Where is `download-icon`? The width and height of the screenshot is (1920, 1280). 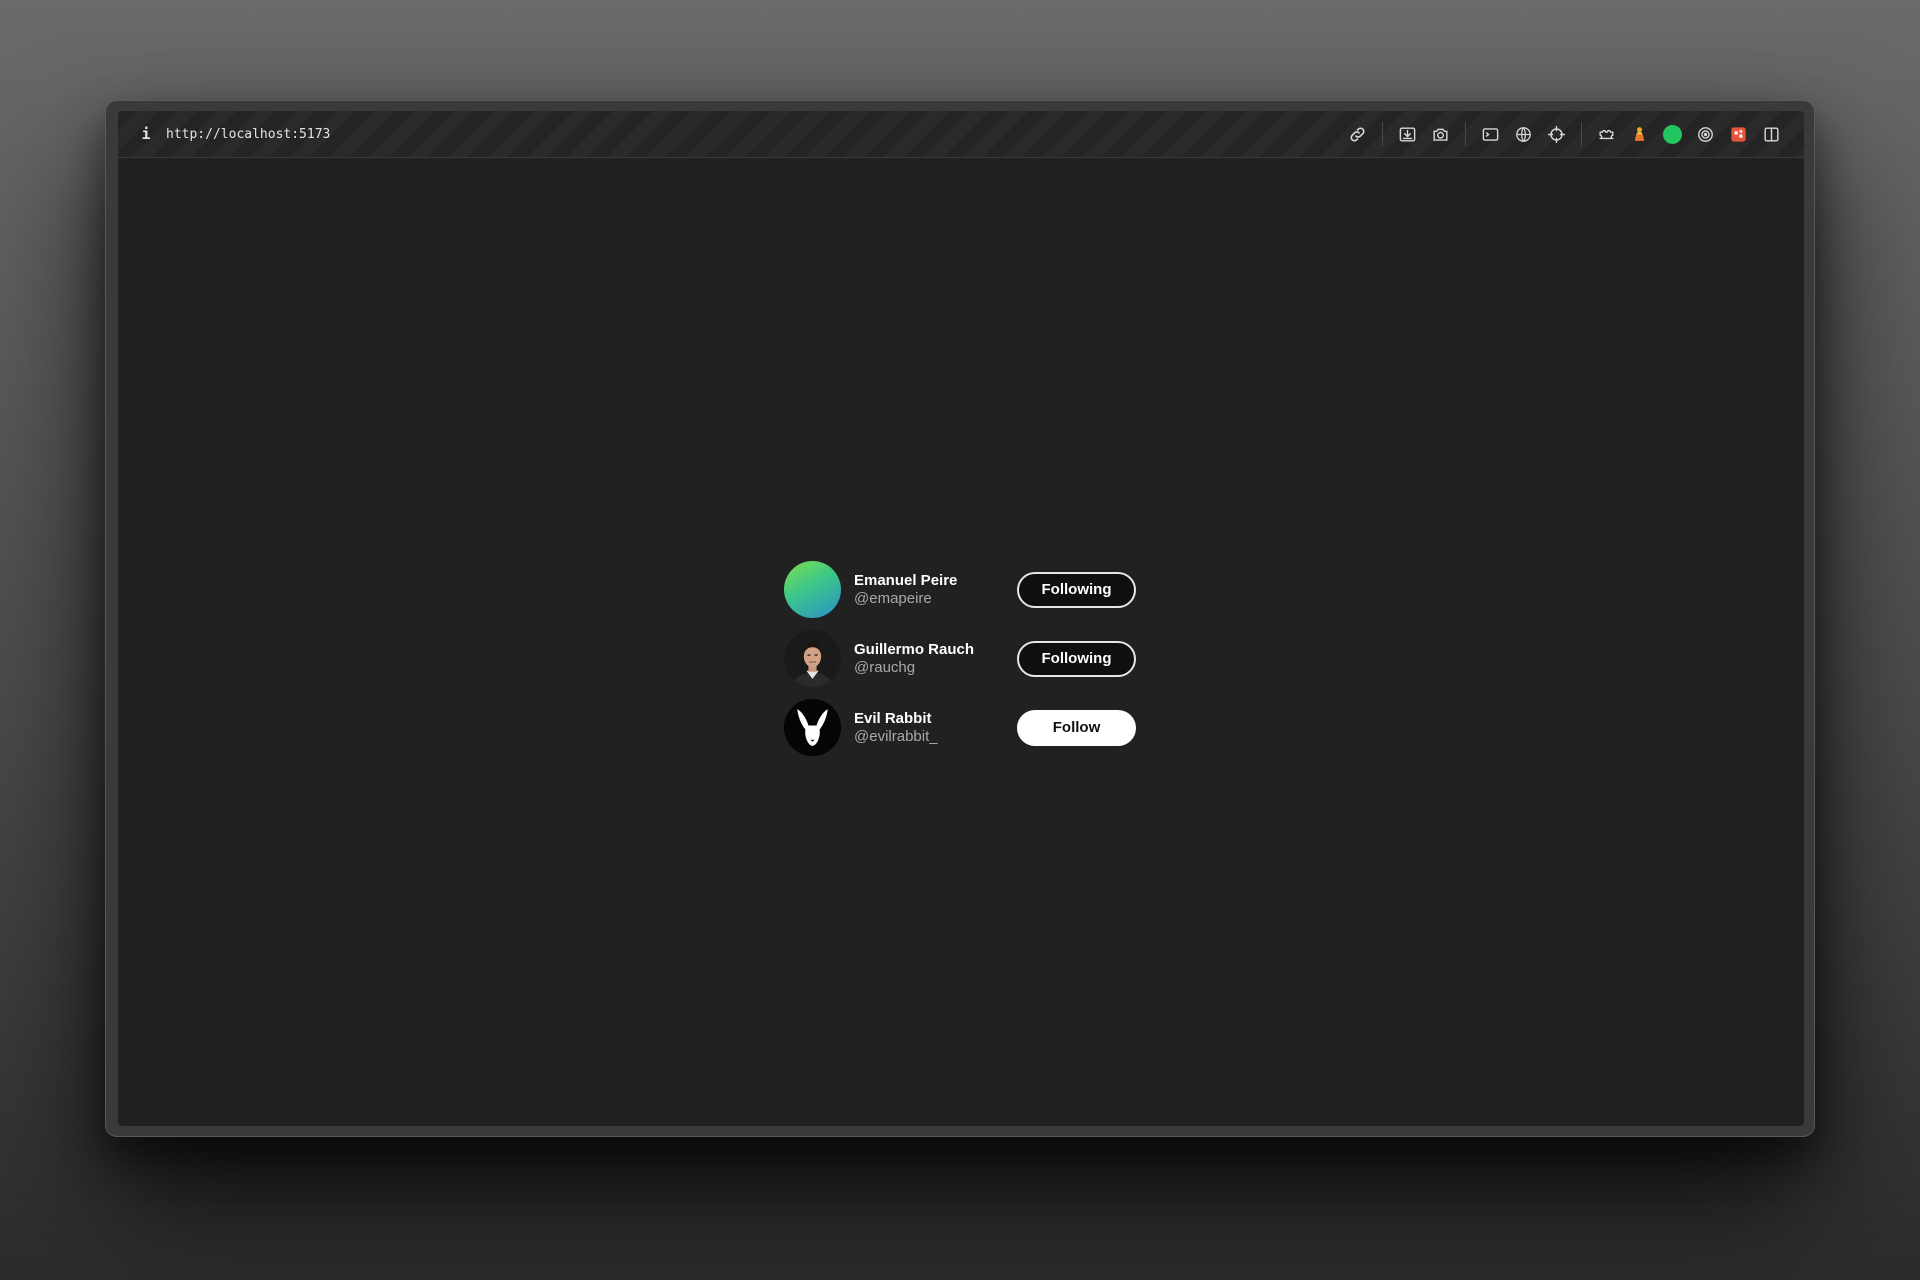 download-icon is located at coordinates (1407, 134).